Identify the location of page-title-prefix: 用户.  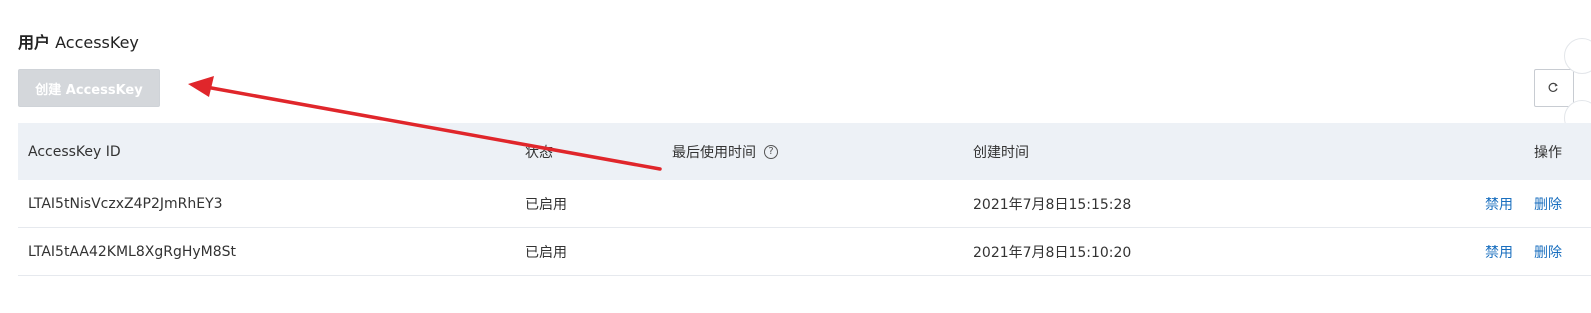
(34, 42).